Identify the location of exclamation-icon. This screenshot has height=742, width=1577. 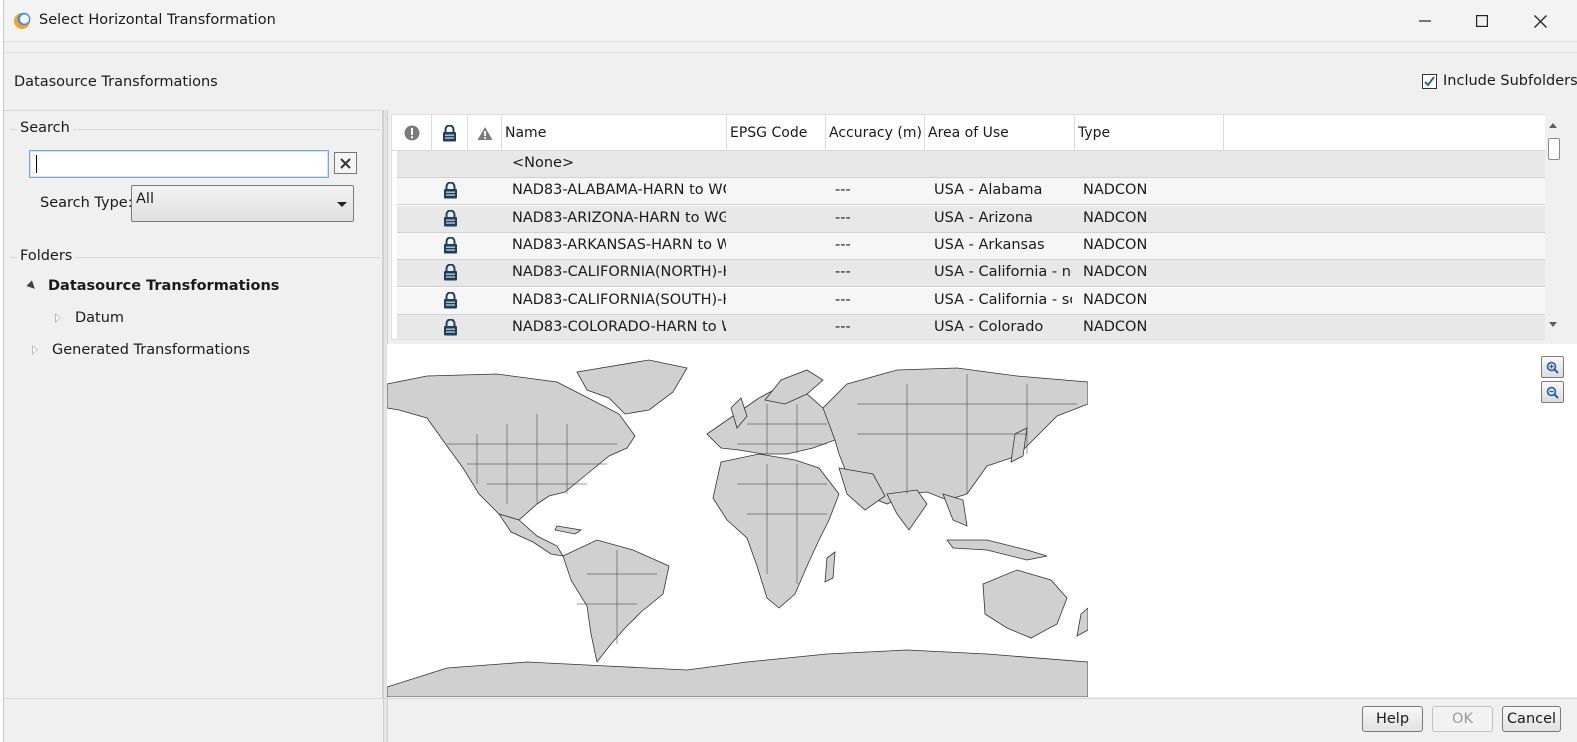
(411, 133).